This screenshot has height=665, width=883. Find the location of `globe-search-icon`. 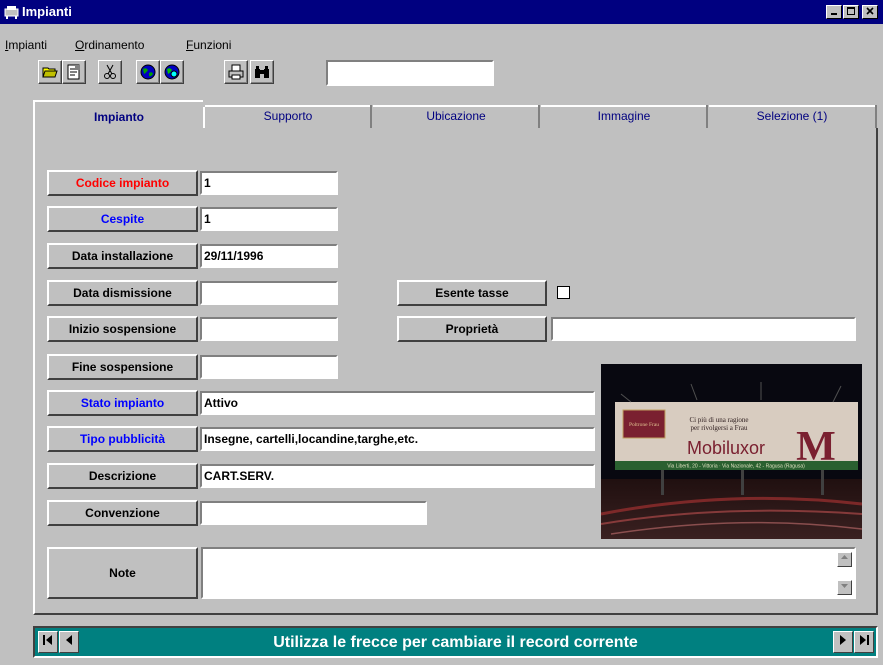

globe-search-icon is located at coordinates (172, 72).